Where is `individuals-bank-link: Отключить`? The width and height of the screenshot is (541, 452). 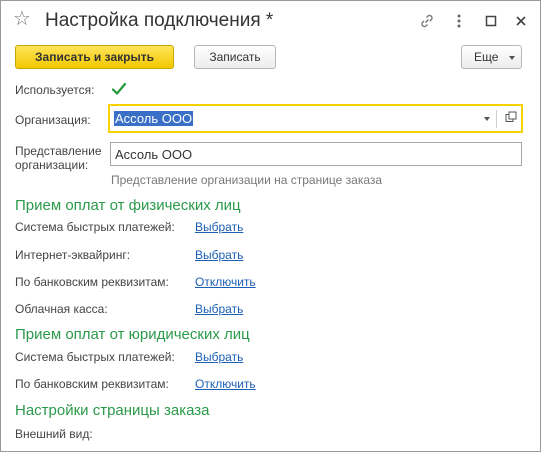 individuals-bank-link: Отключить is located at coordinates (225, 282).